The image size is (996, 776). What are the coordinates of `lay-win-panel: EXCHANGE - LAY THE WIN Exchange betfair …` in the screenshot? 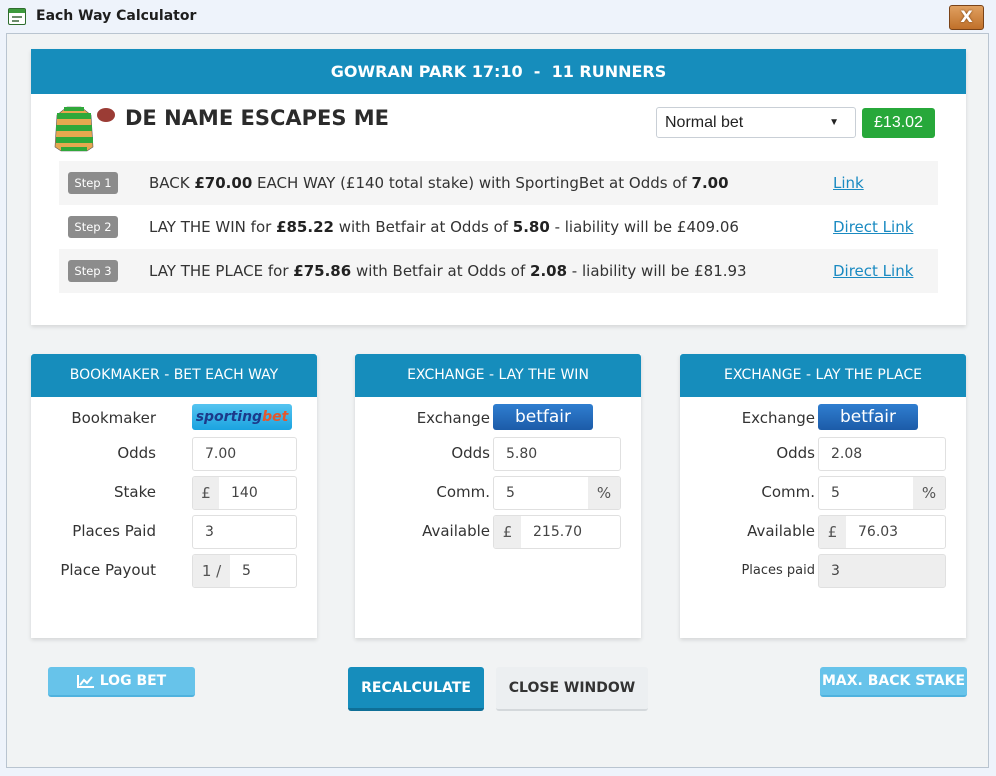 It's located at (498, 496).